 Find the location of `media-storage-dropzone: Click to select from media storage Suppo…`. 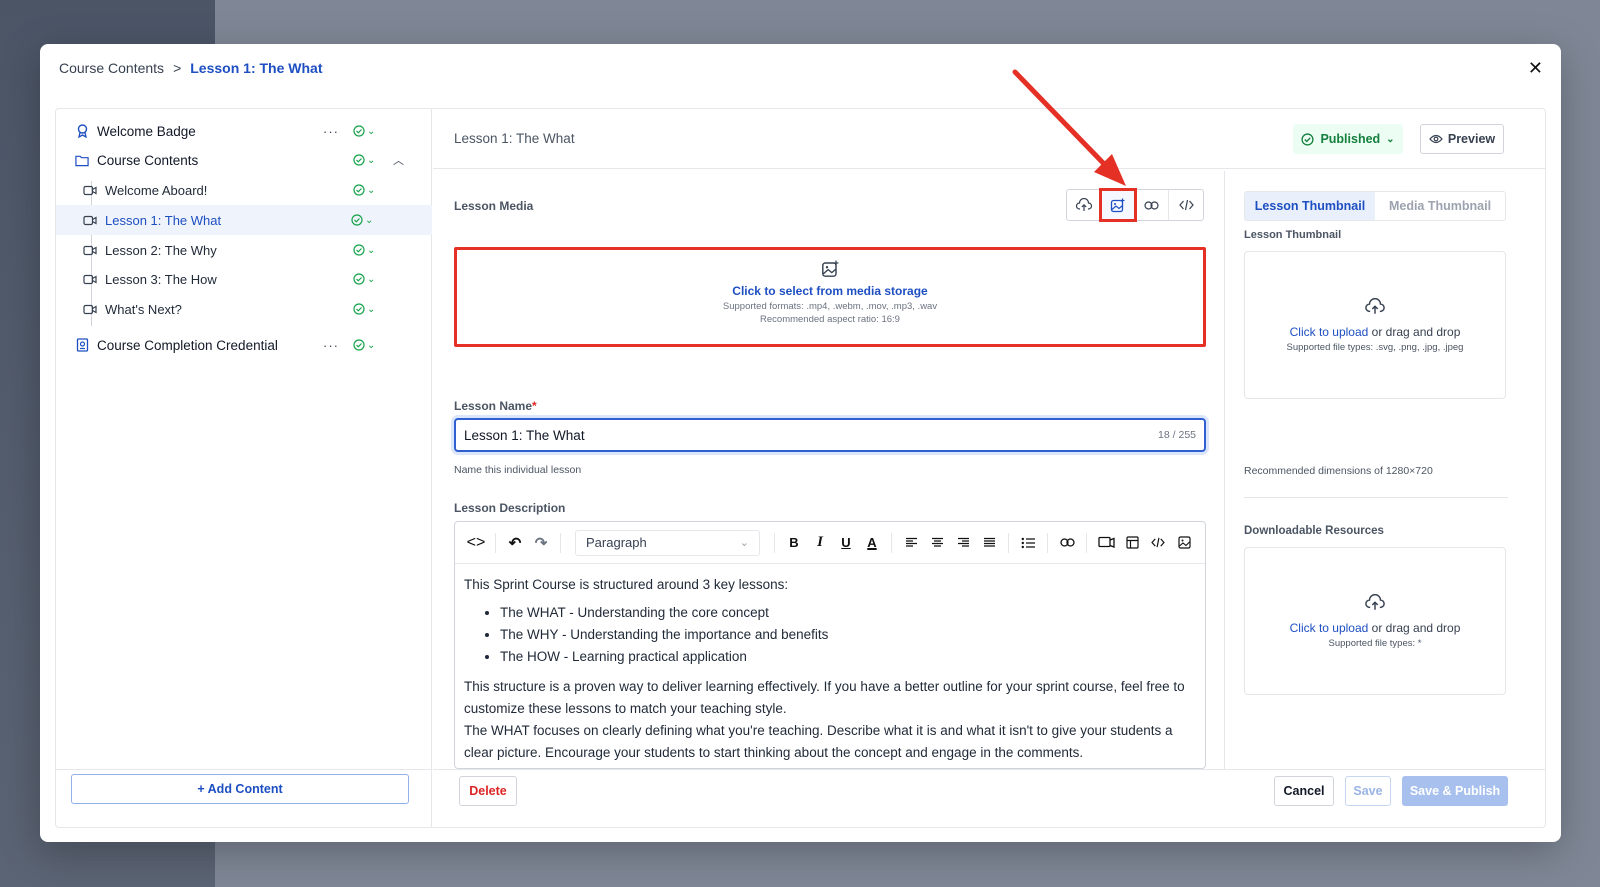

media-storage-dropzone: Click to select from media storage Suppo… is located at coordinates (830, 297).